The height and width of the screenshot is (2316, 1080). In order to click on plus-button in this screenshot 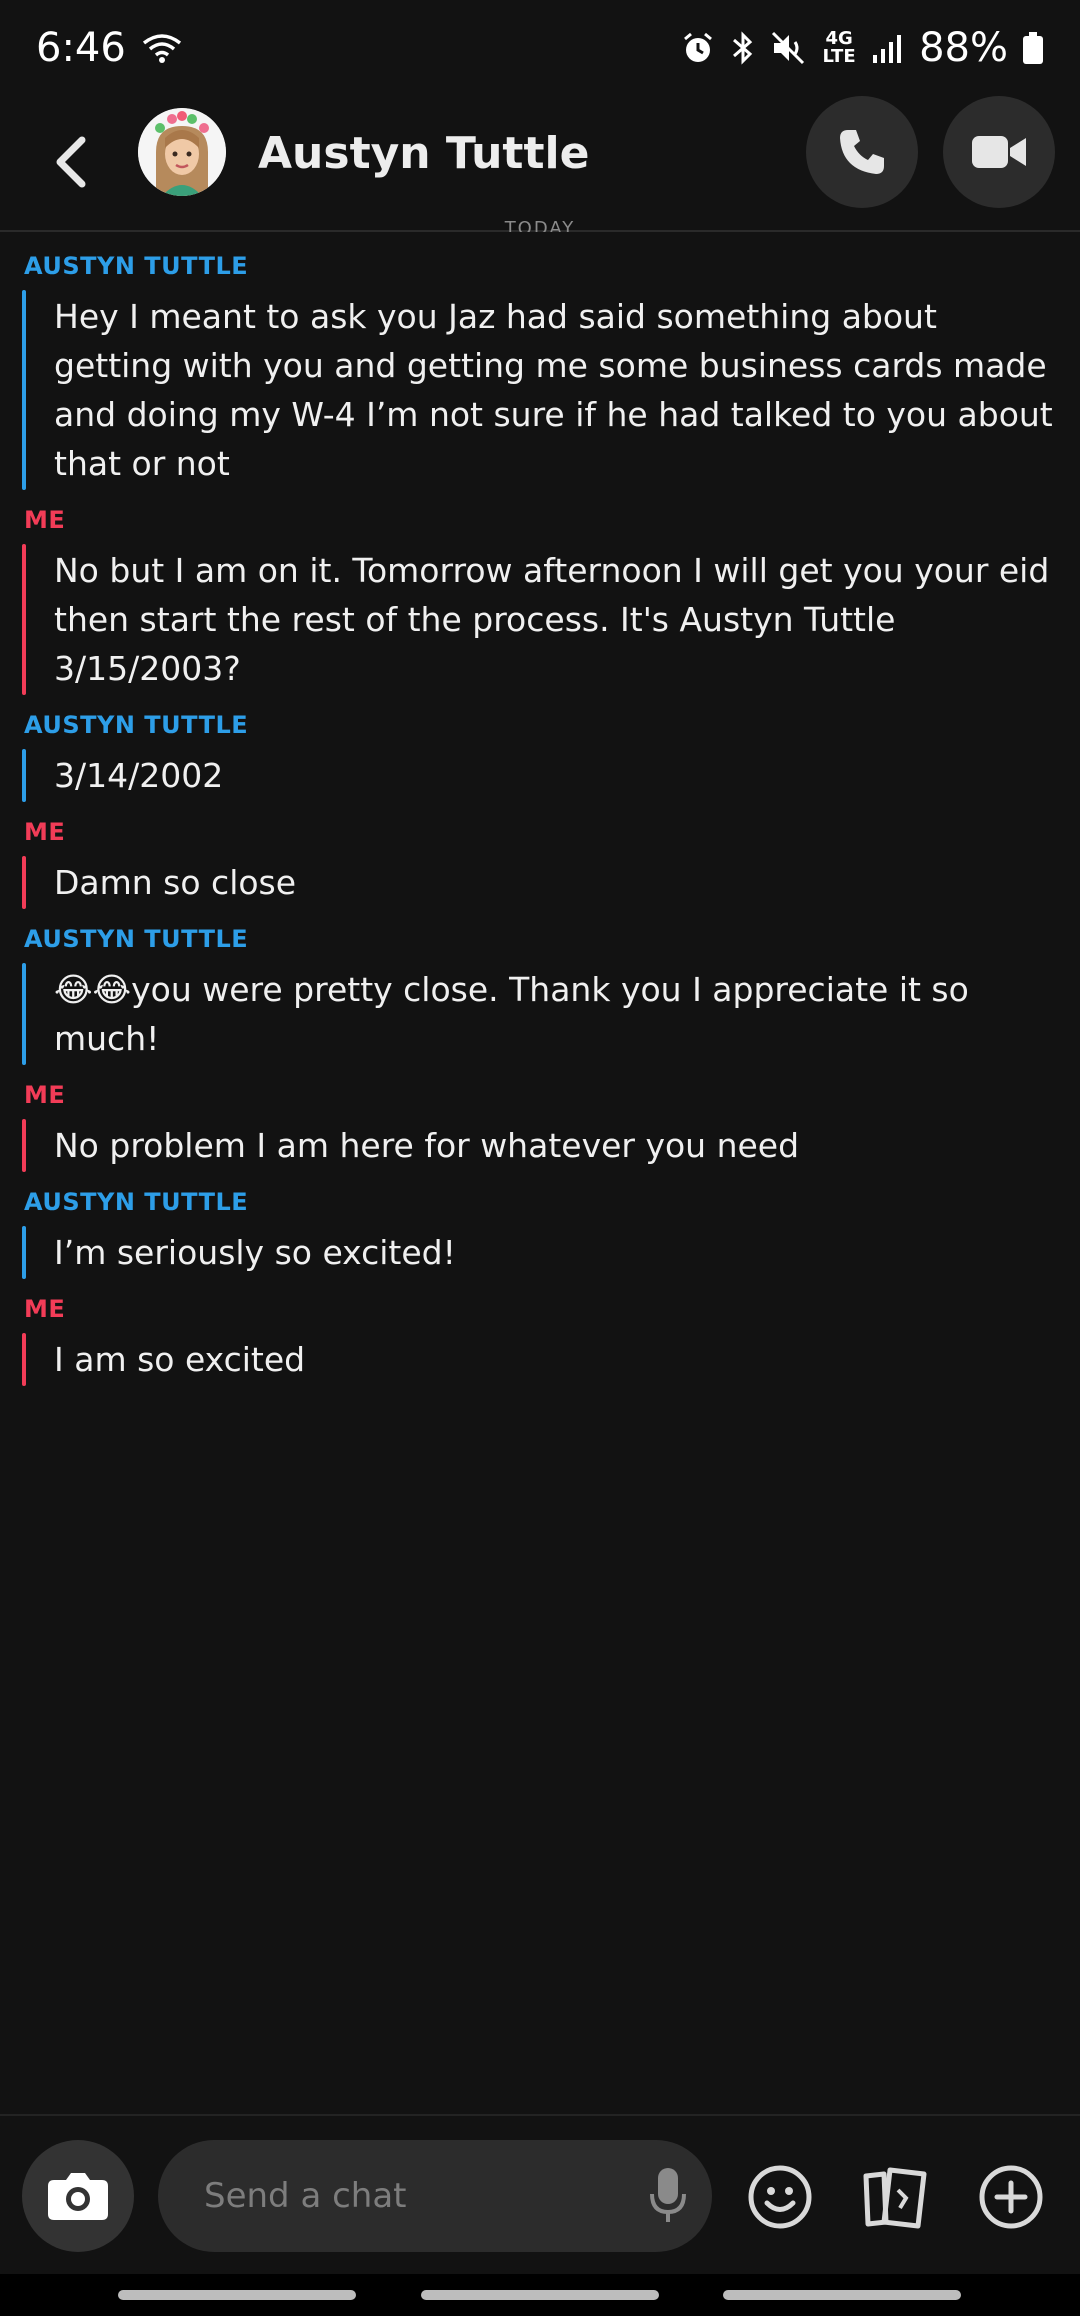, I will do `click(1011, 2197)`.